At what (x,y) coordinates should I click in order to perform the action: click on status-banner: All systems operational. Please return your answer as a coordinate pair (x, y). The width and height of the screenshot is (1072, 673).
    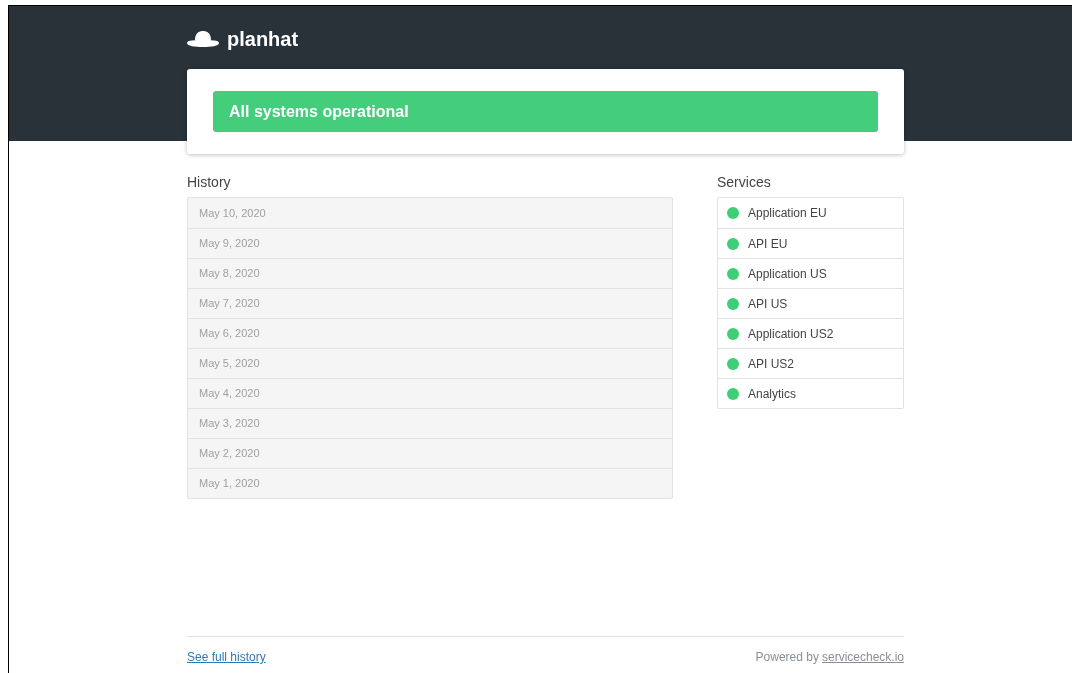
    Looking at the image, I should click on (545, 111).